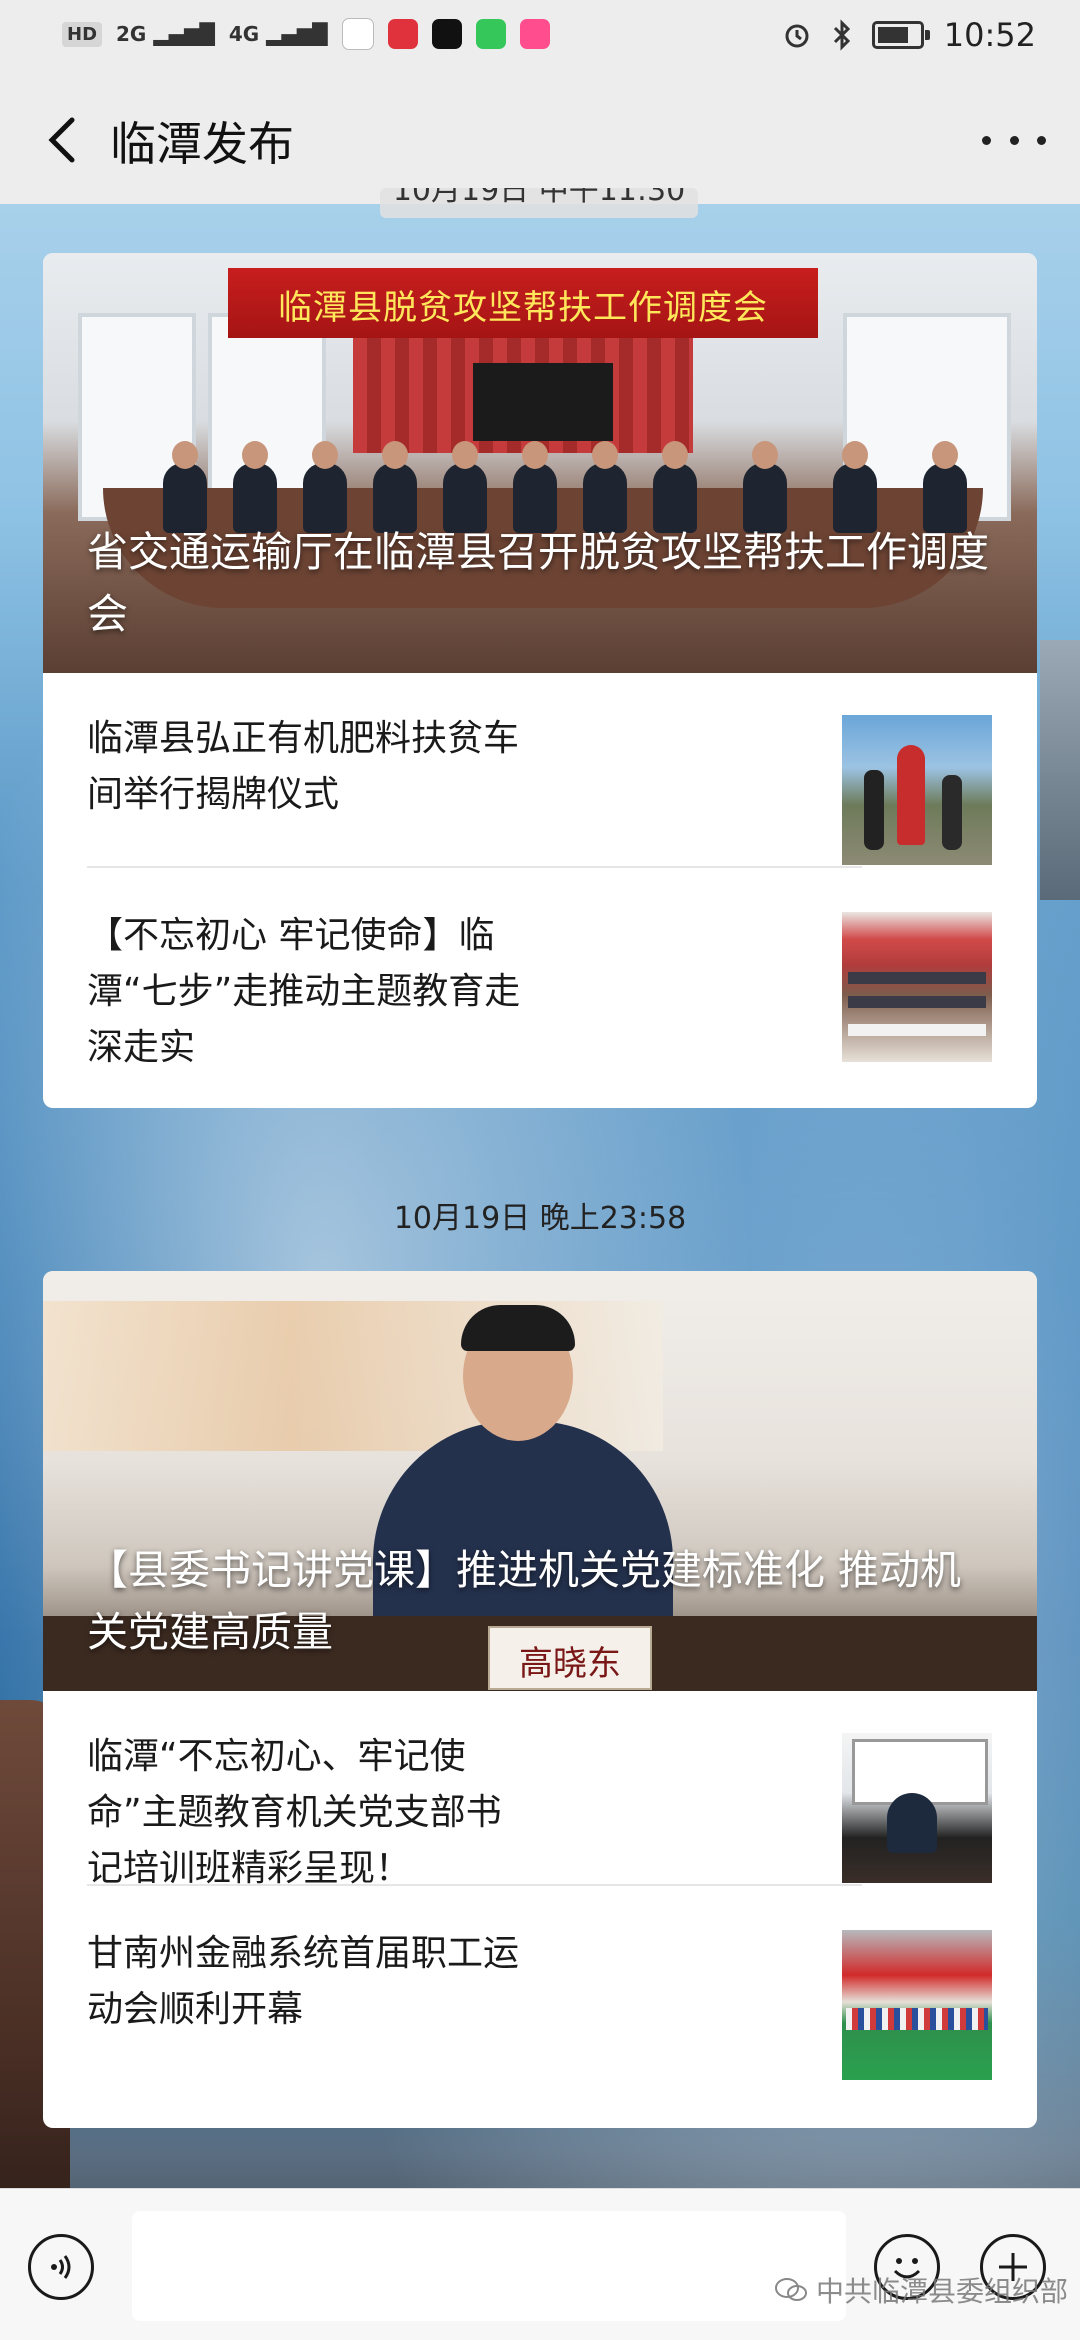 This screenshot has width=1080, height=2340. I want to click on voice-icon, so click(61, 2267).